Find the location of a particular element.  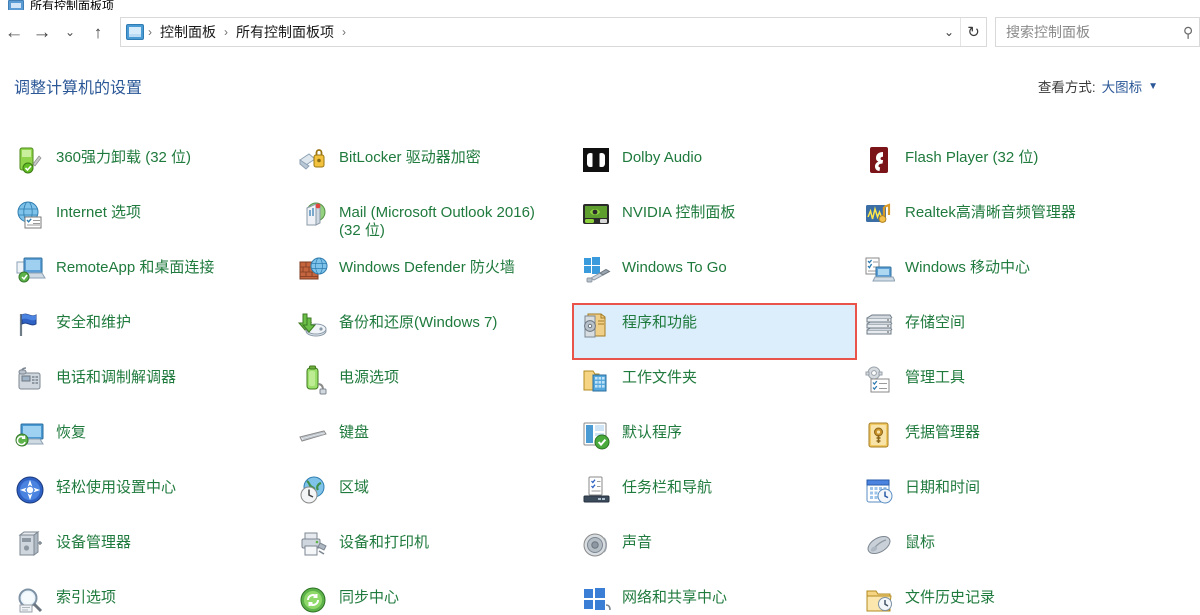

control-panel-item-label: Windows Defender 防火墙 is located at coordinates (427, 267).